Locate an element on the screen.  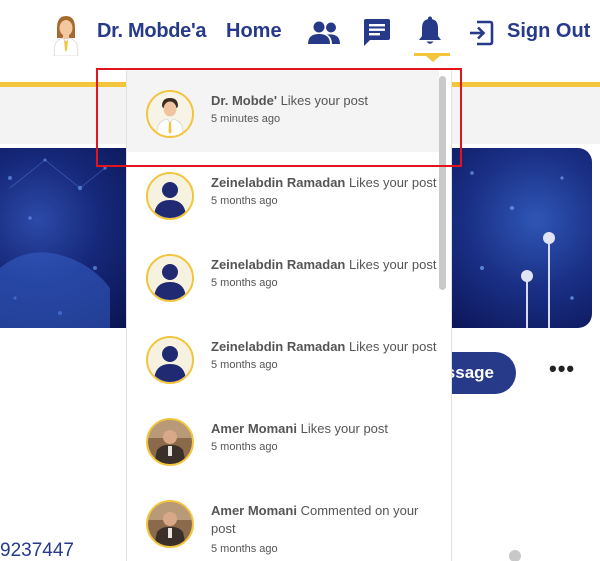
phone-number: 9237447 is located at coordinates (37, 550).